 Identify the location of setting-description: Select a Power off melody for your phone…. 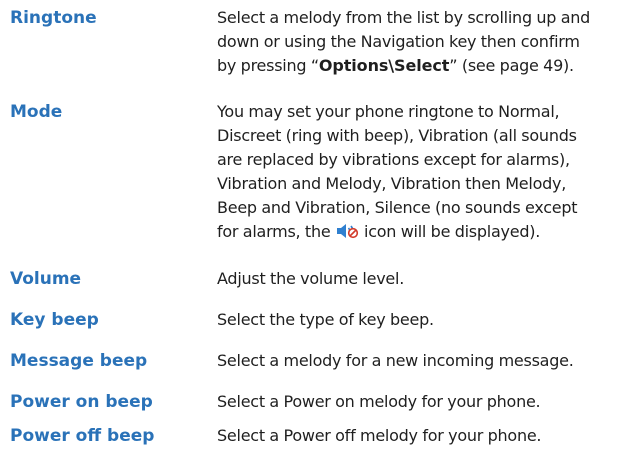
(429, 436).